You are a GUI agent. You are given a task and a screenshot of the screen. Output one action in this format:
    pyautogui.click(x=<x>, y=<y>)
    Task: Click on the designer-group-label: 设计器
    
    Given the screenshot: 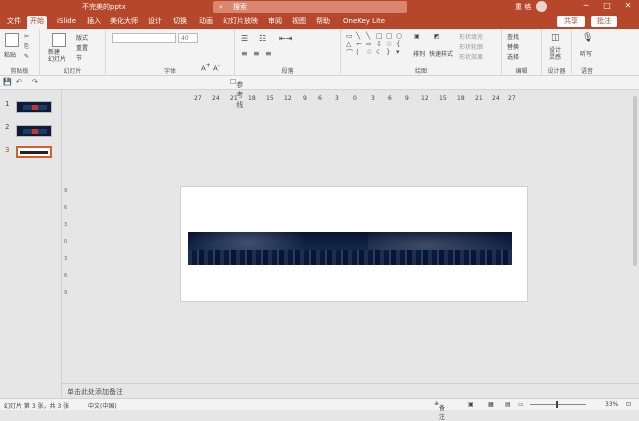 What is the action you would take?
    pyautogui.click(x=556, y=71)
    